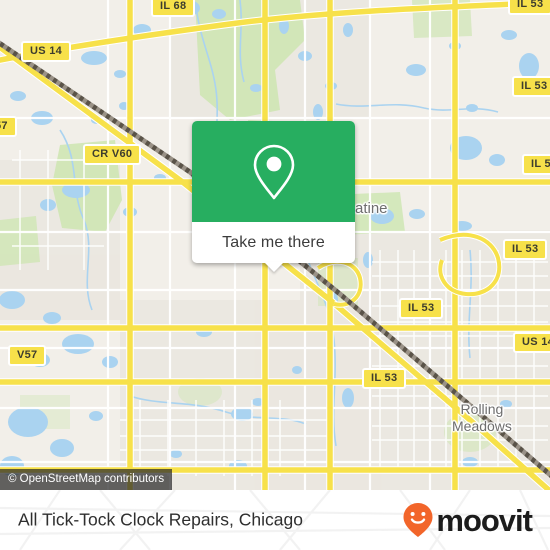 This screenshot has height=550, width=550. I want to click on shield-il-53-lower: IL 53, so click(384, 378).